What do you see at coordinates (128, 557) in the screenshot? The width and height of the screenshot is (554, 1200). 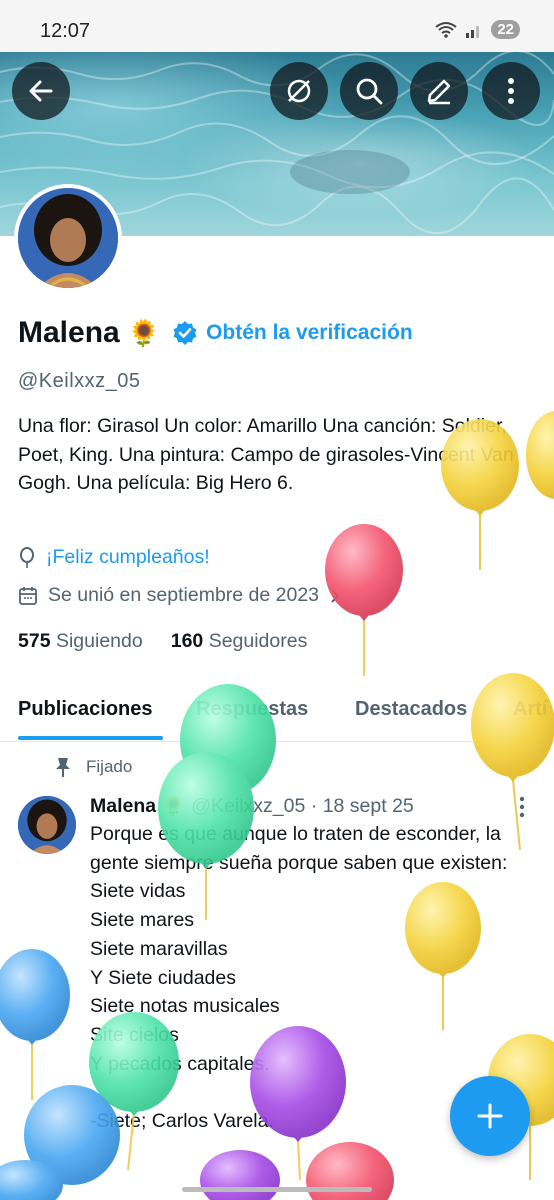 I see `birthday-link: ¡Feliz cumpleaños!` at bounding box center [128, 557].